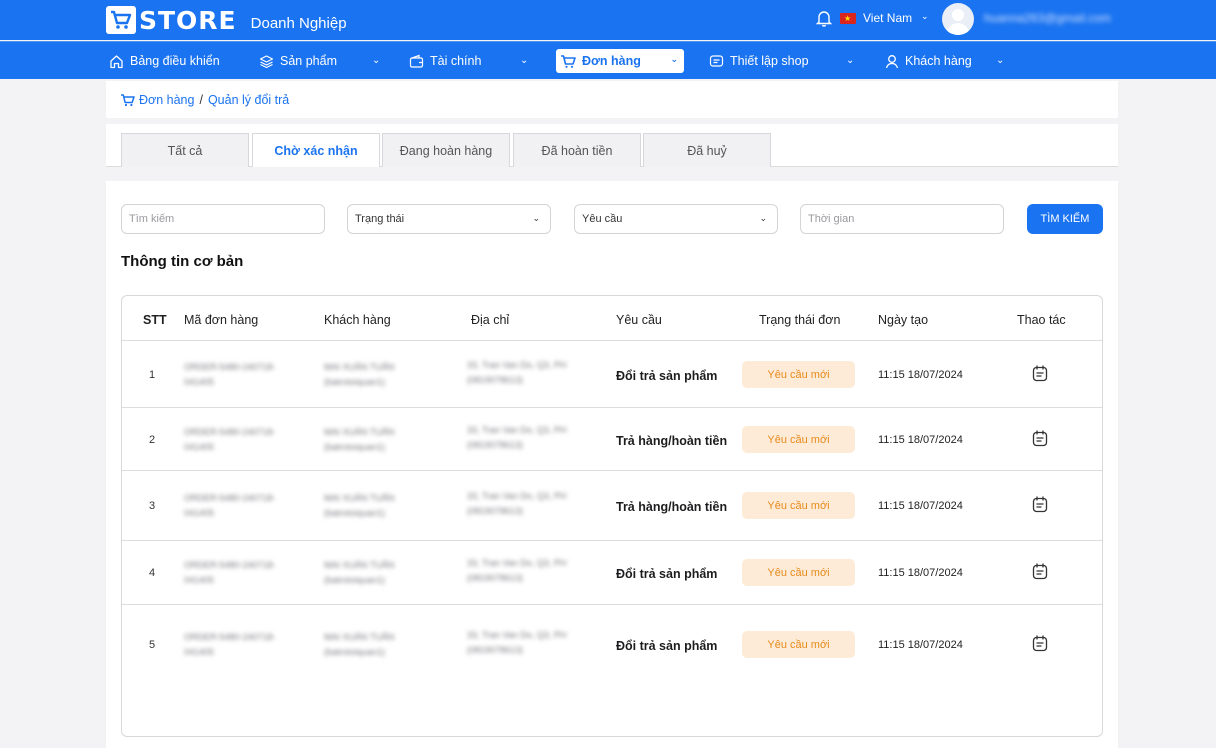 This screenshot has height=748, width=1216. What do you see at coordinates (1041, 320) in the screenshot?
I see `column-header: Thao tác` at bounding box center [1041, 320].